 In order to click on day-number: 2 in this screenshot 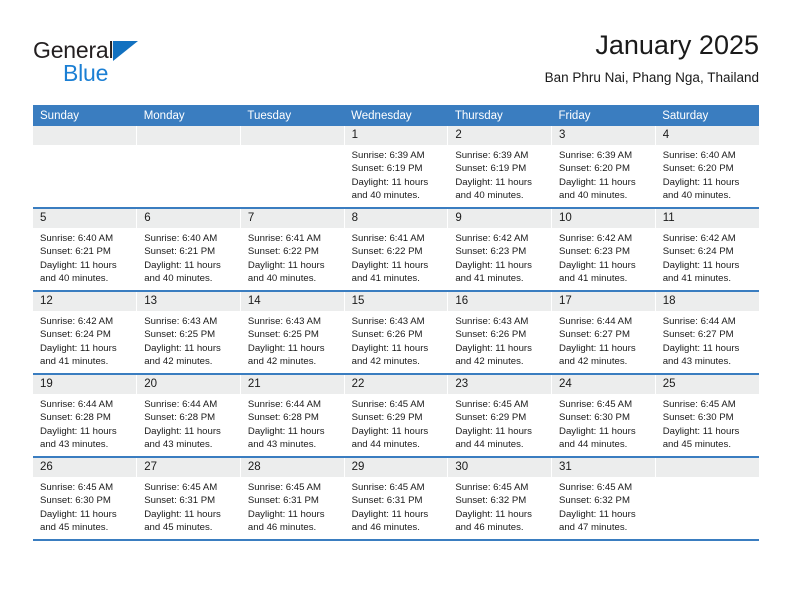, I will do `click(500, 135)`.